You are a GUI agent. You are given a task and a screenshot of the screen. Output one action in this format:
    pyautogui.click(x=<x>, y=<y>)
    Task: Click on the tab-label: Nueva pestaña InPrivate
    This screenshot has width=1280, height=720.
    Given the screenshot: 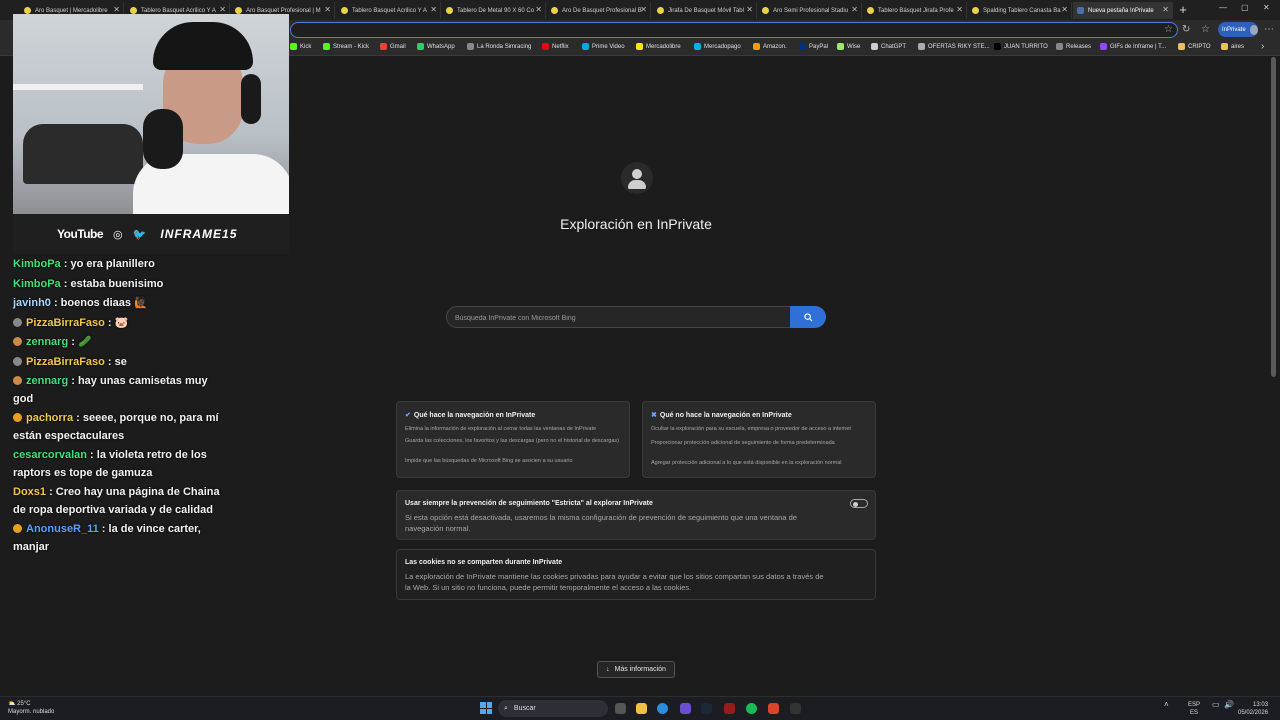 What is the action you would take?
    pyautogui.click(x=1121, y=10)
    